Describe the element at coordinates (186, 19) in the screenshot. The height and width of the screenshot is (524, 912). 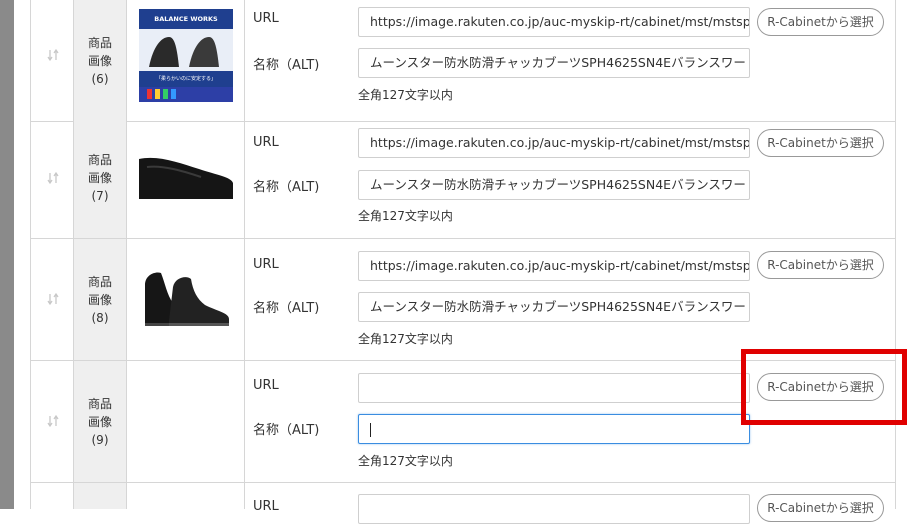
I see `poster-title-text: BALANCE WORKS` at that location.